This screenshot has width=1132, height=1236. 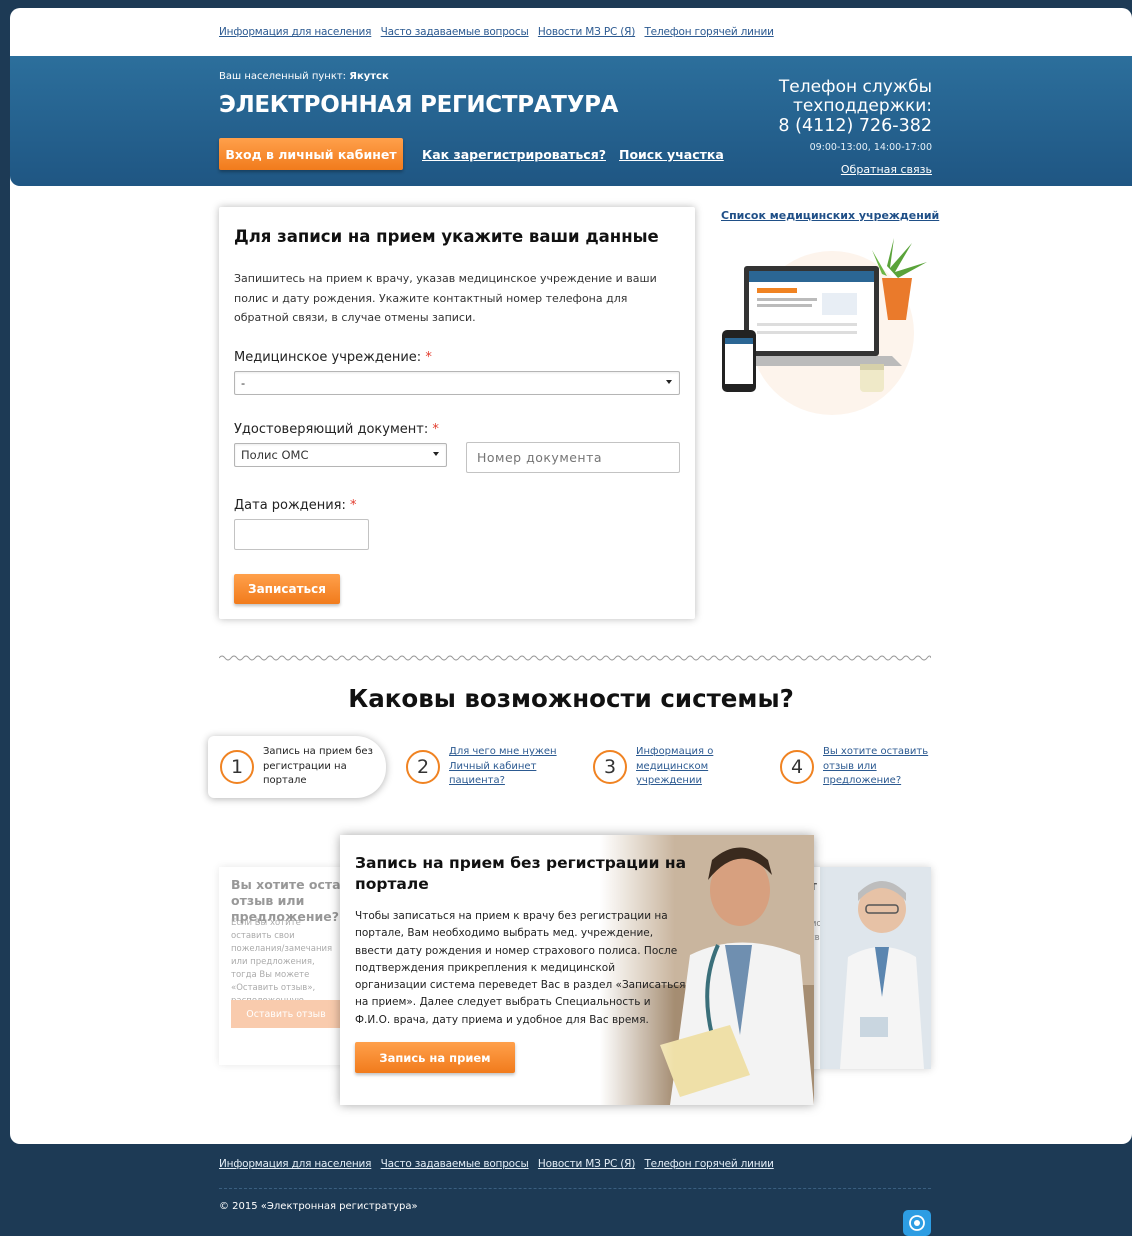 What do you see at coordinates (435, 1057) in the screenshot?
I see `book-appointment-button: Запись на прием` at bounding box center [435, 1057].